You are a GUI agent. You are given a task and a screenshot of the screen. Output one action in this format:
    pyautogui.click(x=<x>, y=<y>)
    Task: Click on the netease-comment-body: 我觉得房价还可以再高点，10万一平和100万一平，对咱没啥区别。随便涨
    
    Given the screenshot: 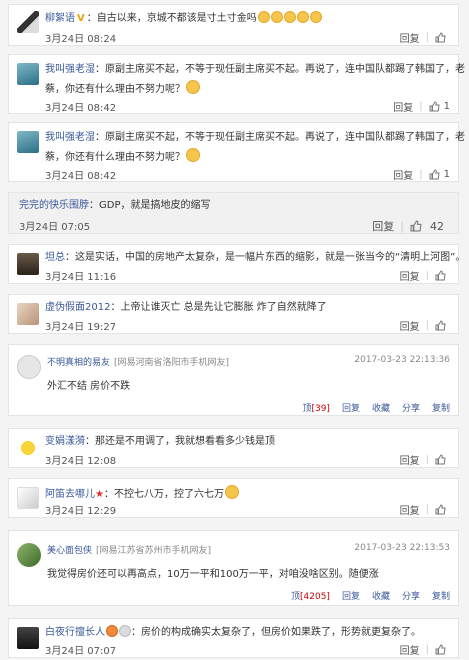 What is the action you would take?
    pyautogui.click(x=213, y=574)
    